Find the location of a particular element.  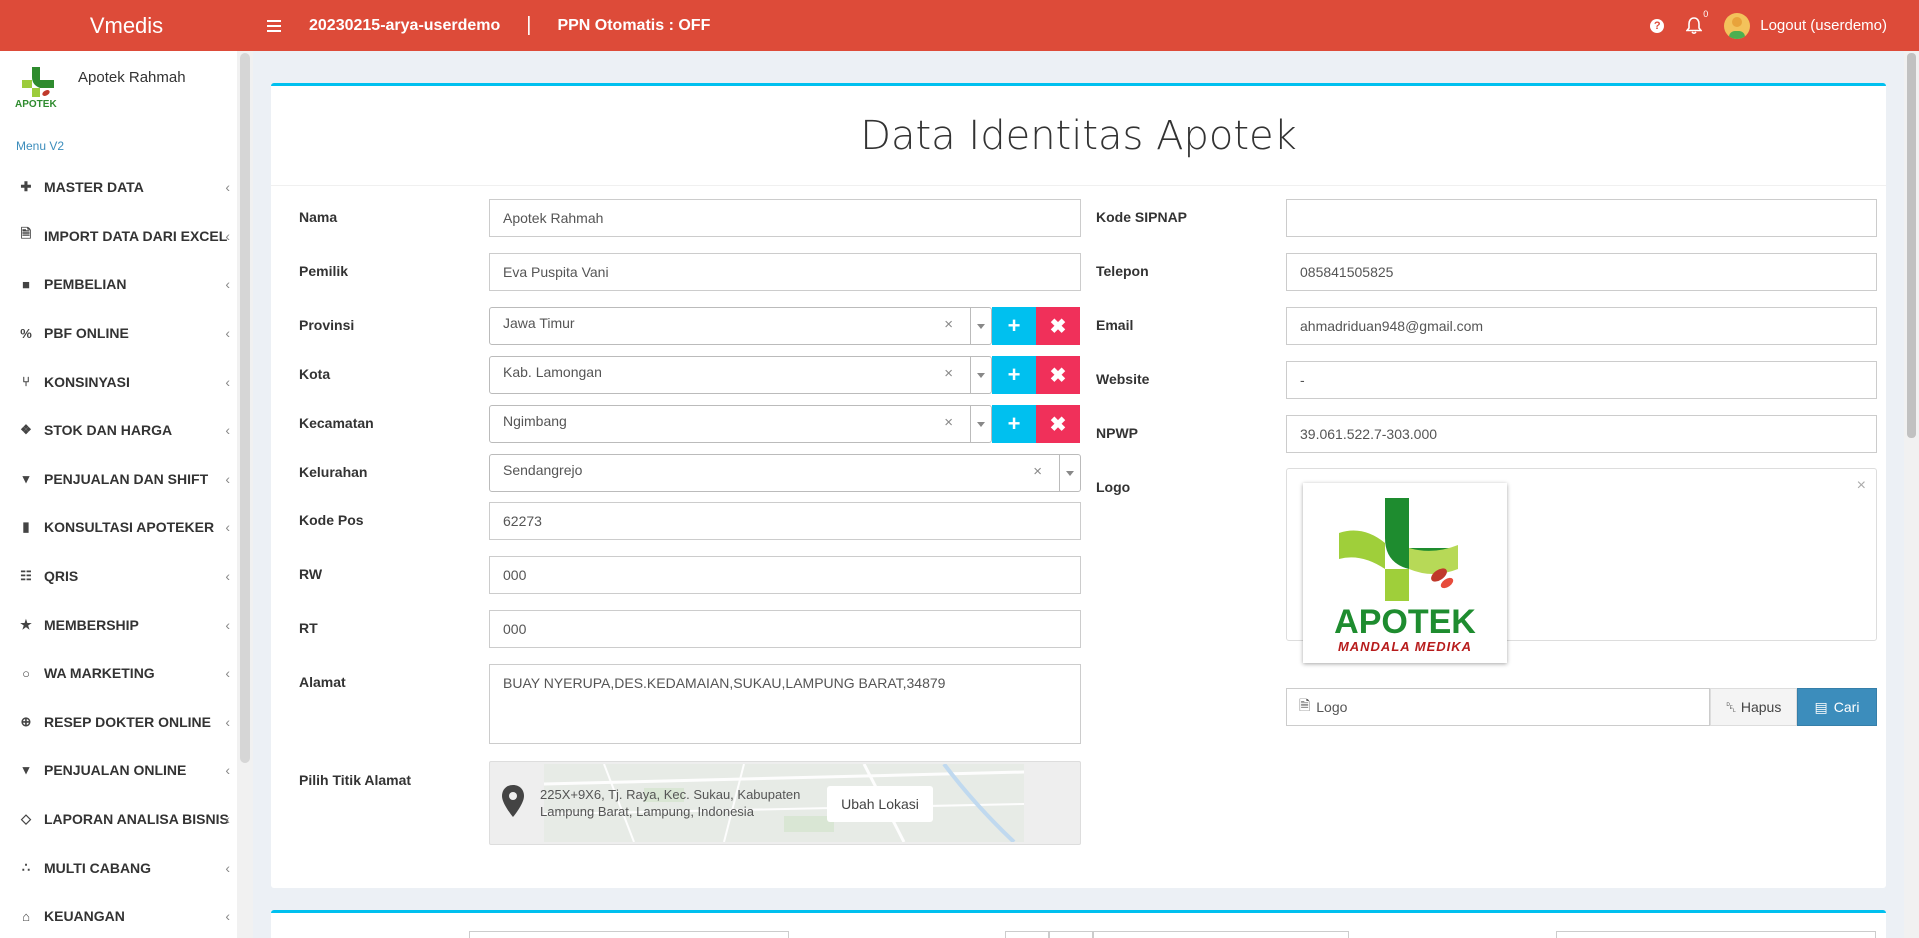

user-menu: Logout (userdemo) is located at coordinates (1805, 25).